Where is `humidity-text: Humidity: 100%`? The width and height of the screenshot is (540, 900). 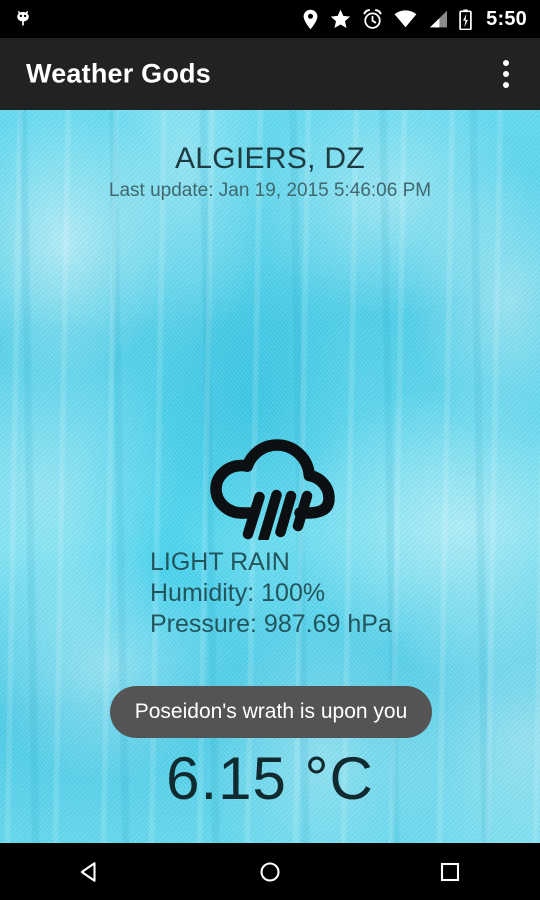
humidity-text: Humidity: 100% is located at coordinates (238, 593).